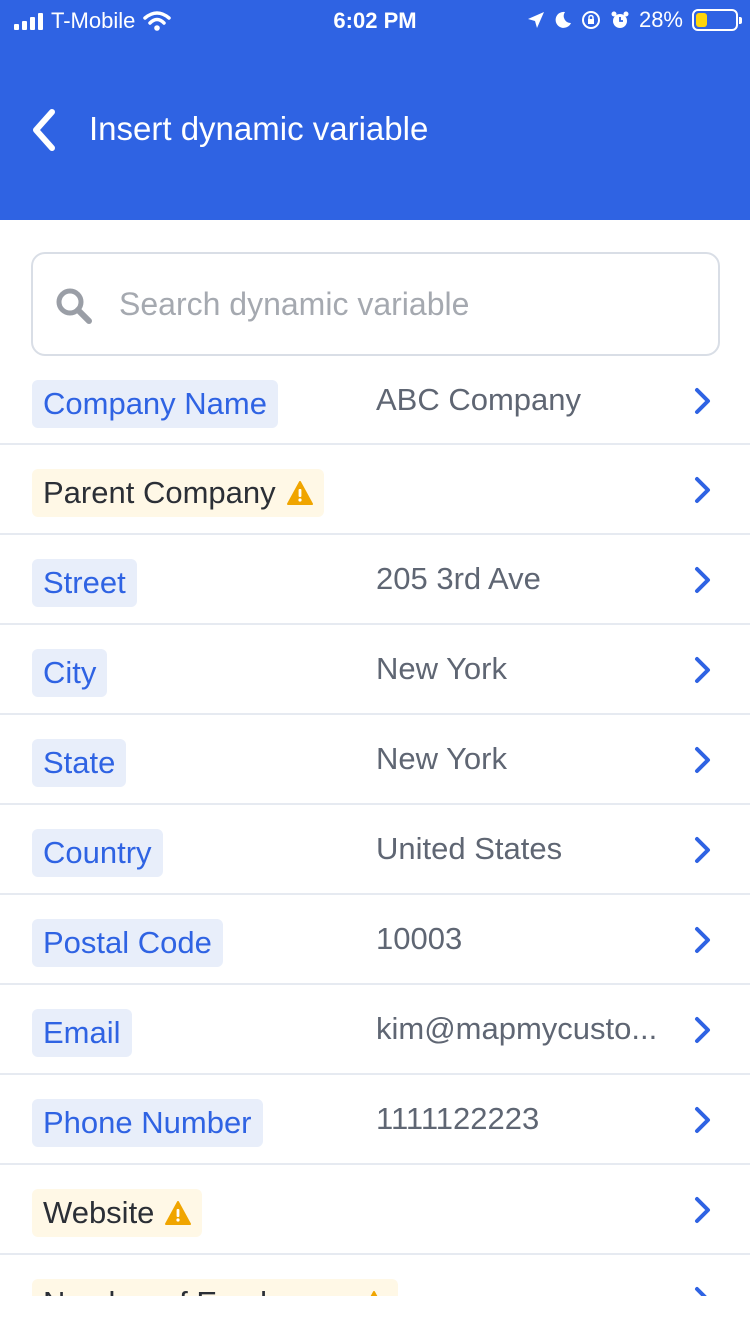 The height and width of the screenshot is (1334, 750). I want to click on list-item: Country United States, so click(375, 850).